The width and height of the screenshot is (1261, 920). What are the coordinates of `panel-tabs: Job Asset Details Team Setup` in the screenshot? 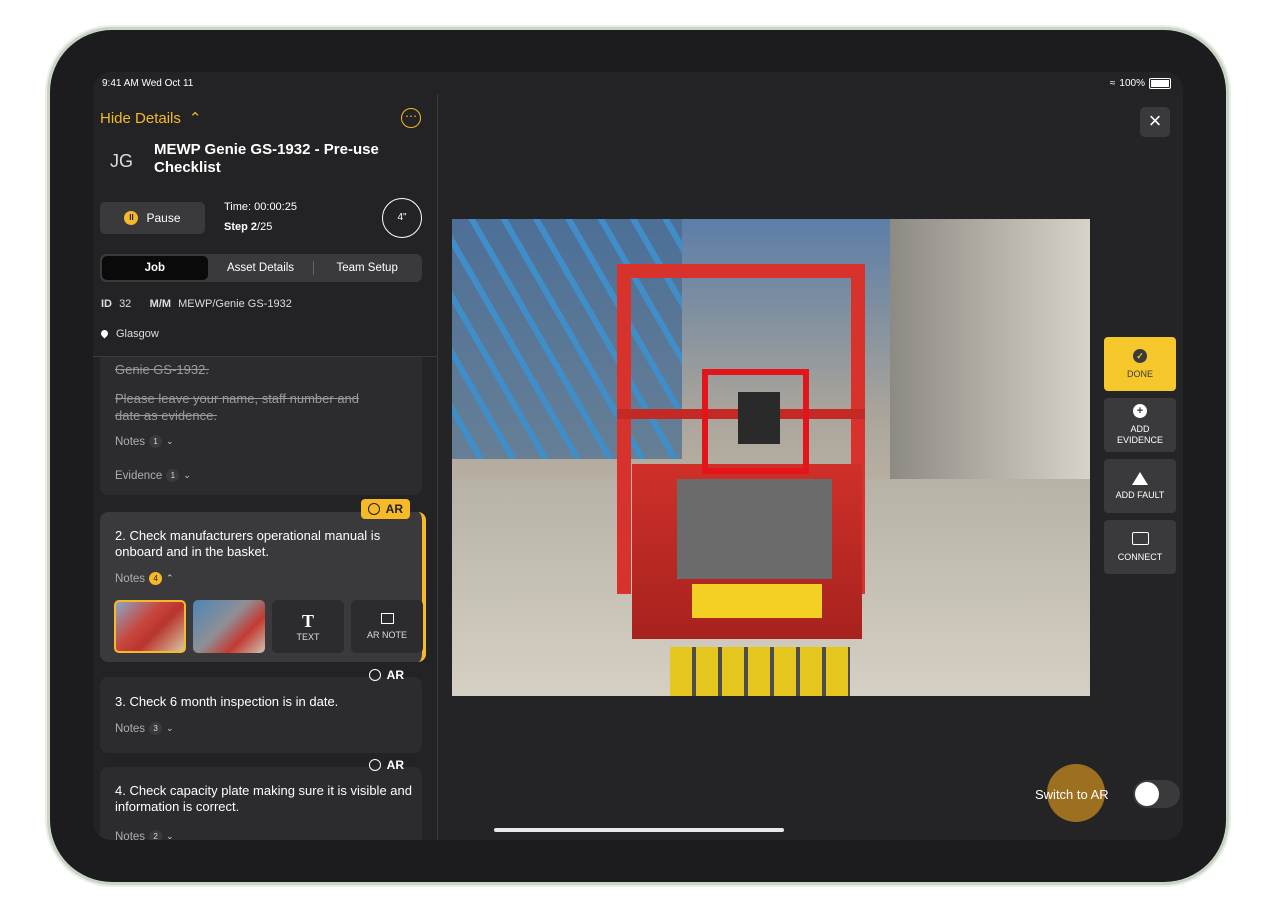 It's located at (261, 268).